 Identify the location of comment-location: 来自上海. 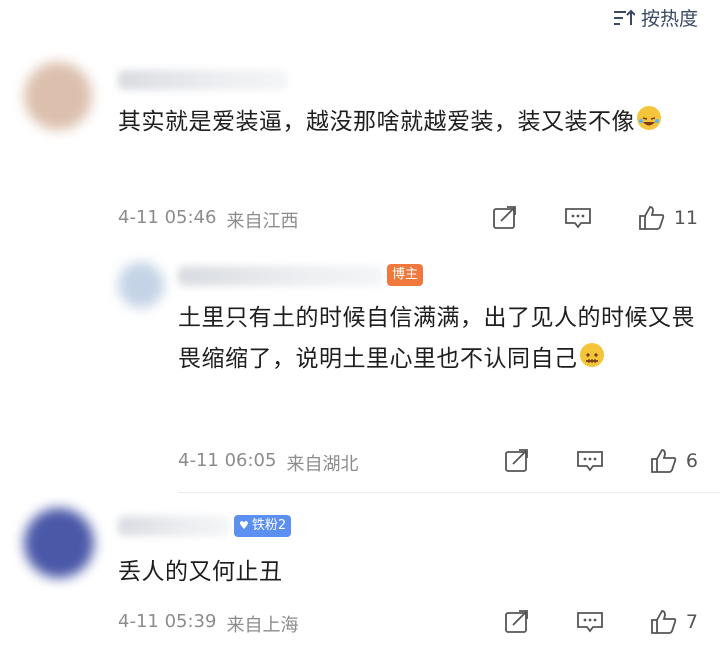
(262, 625).